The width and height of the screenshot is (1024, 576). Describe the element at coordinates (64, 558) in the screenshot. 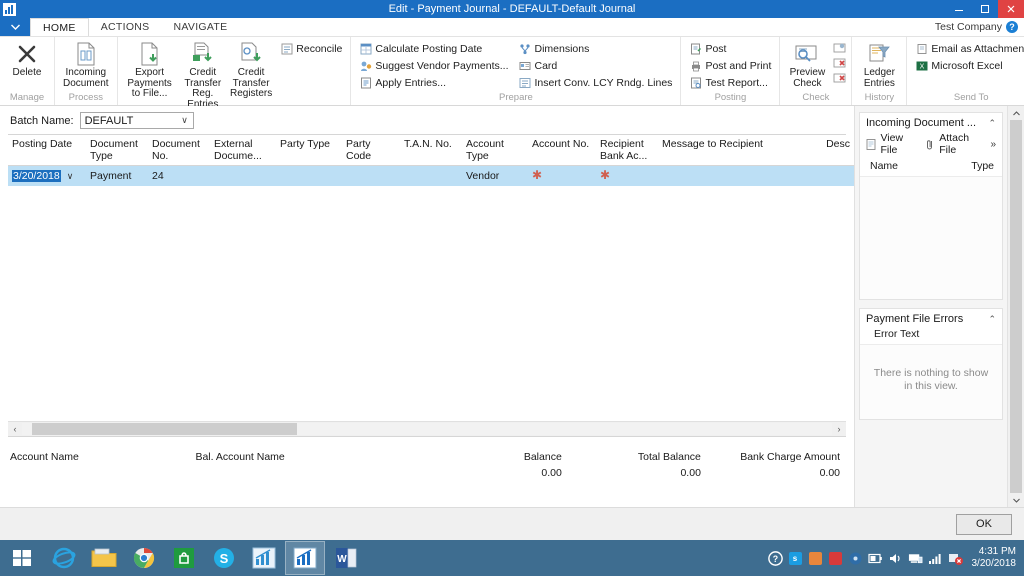

I see `internet-explorer-icon` at that location.